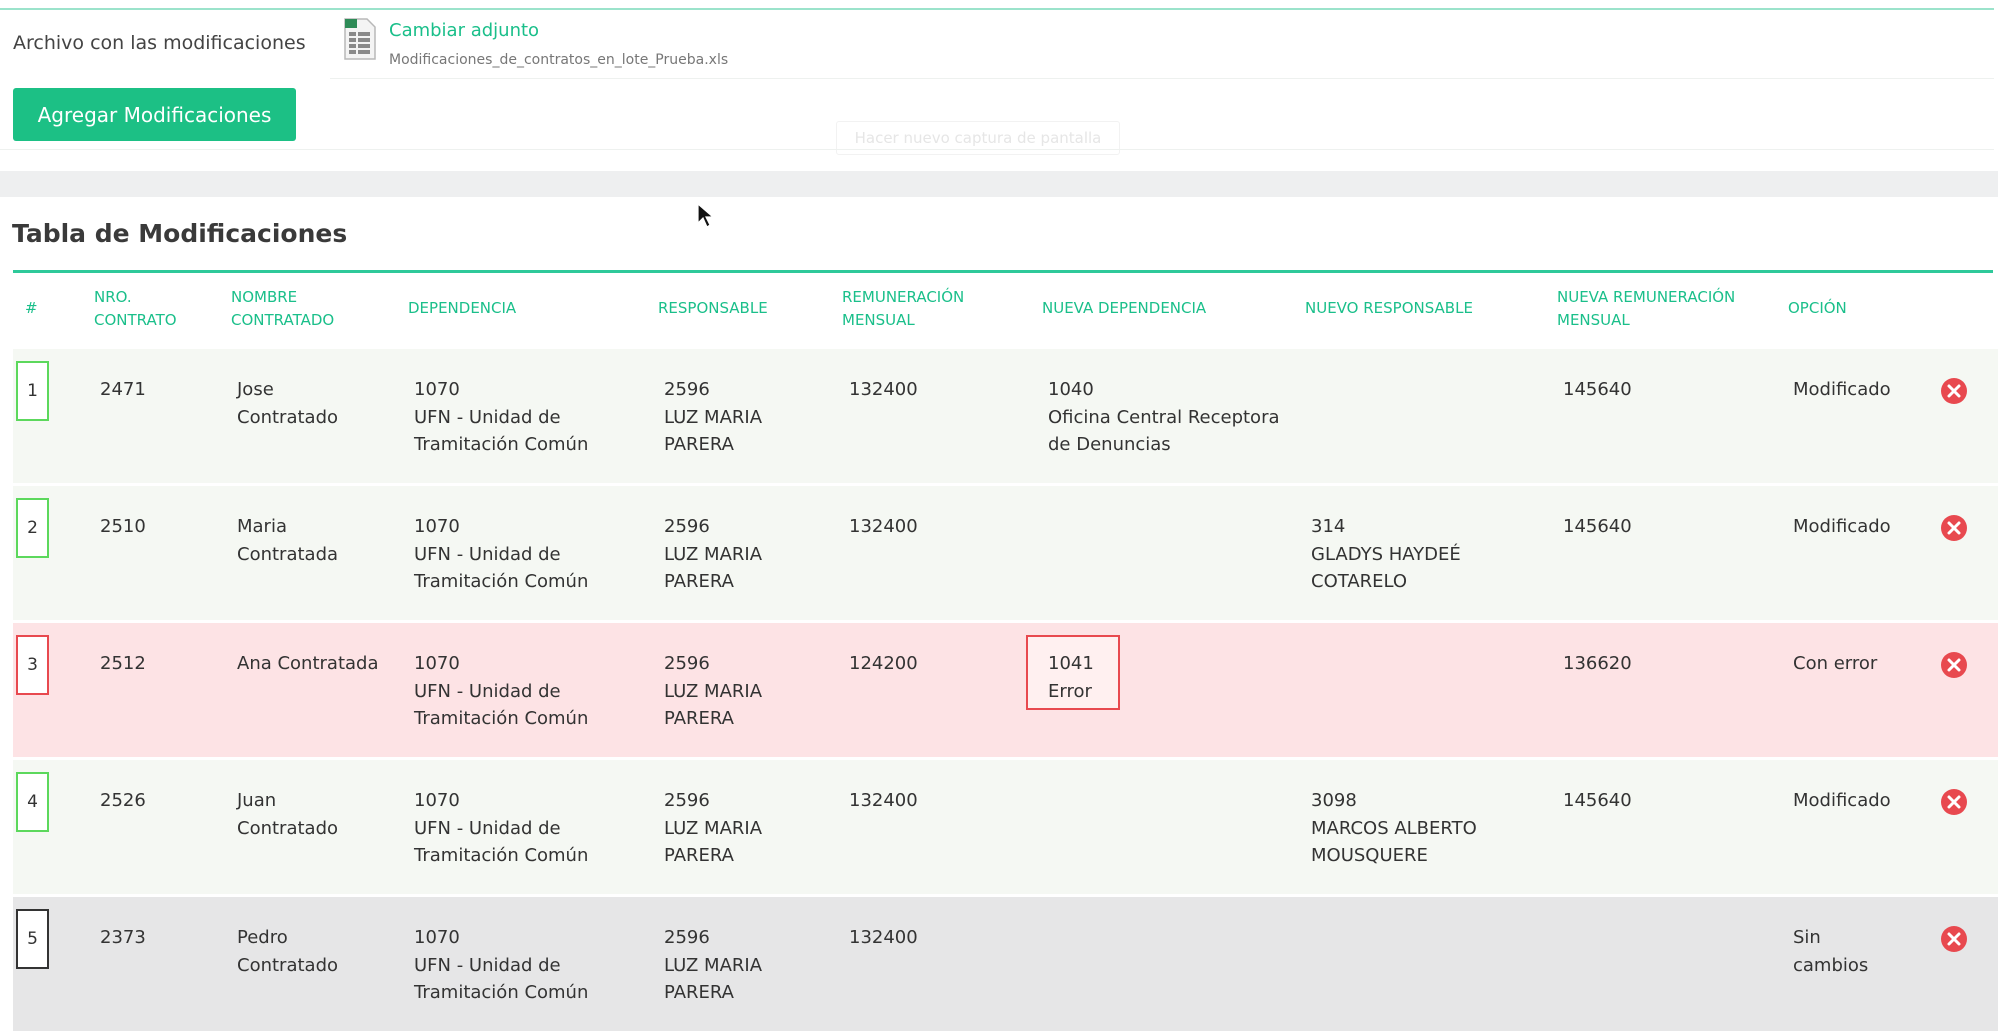 The width and height of the screenshot is (1998, 1031). Describe the element at coordinates (154, 114) in the screenshot. I see `add-modifications-button: Agregar Modificaciones` at that location.